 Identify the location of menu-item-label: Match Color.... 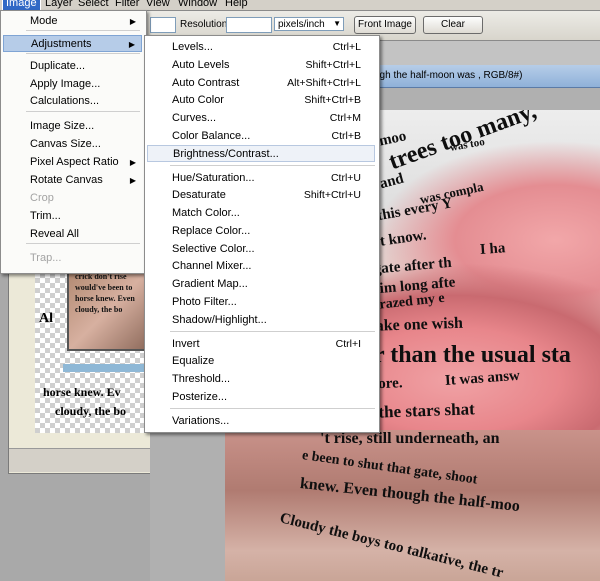
(206, 213).